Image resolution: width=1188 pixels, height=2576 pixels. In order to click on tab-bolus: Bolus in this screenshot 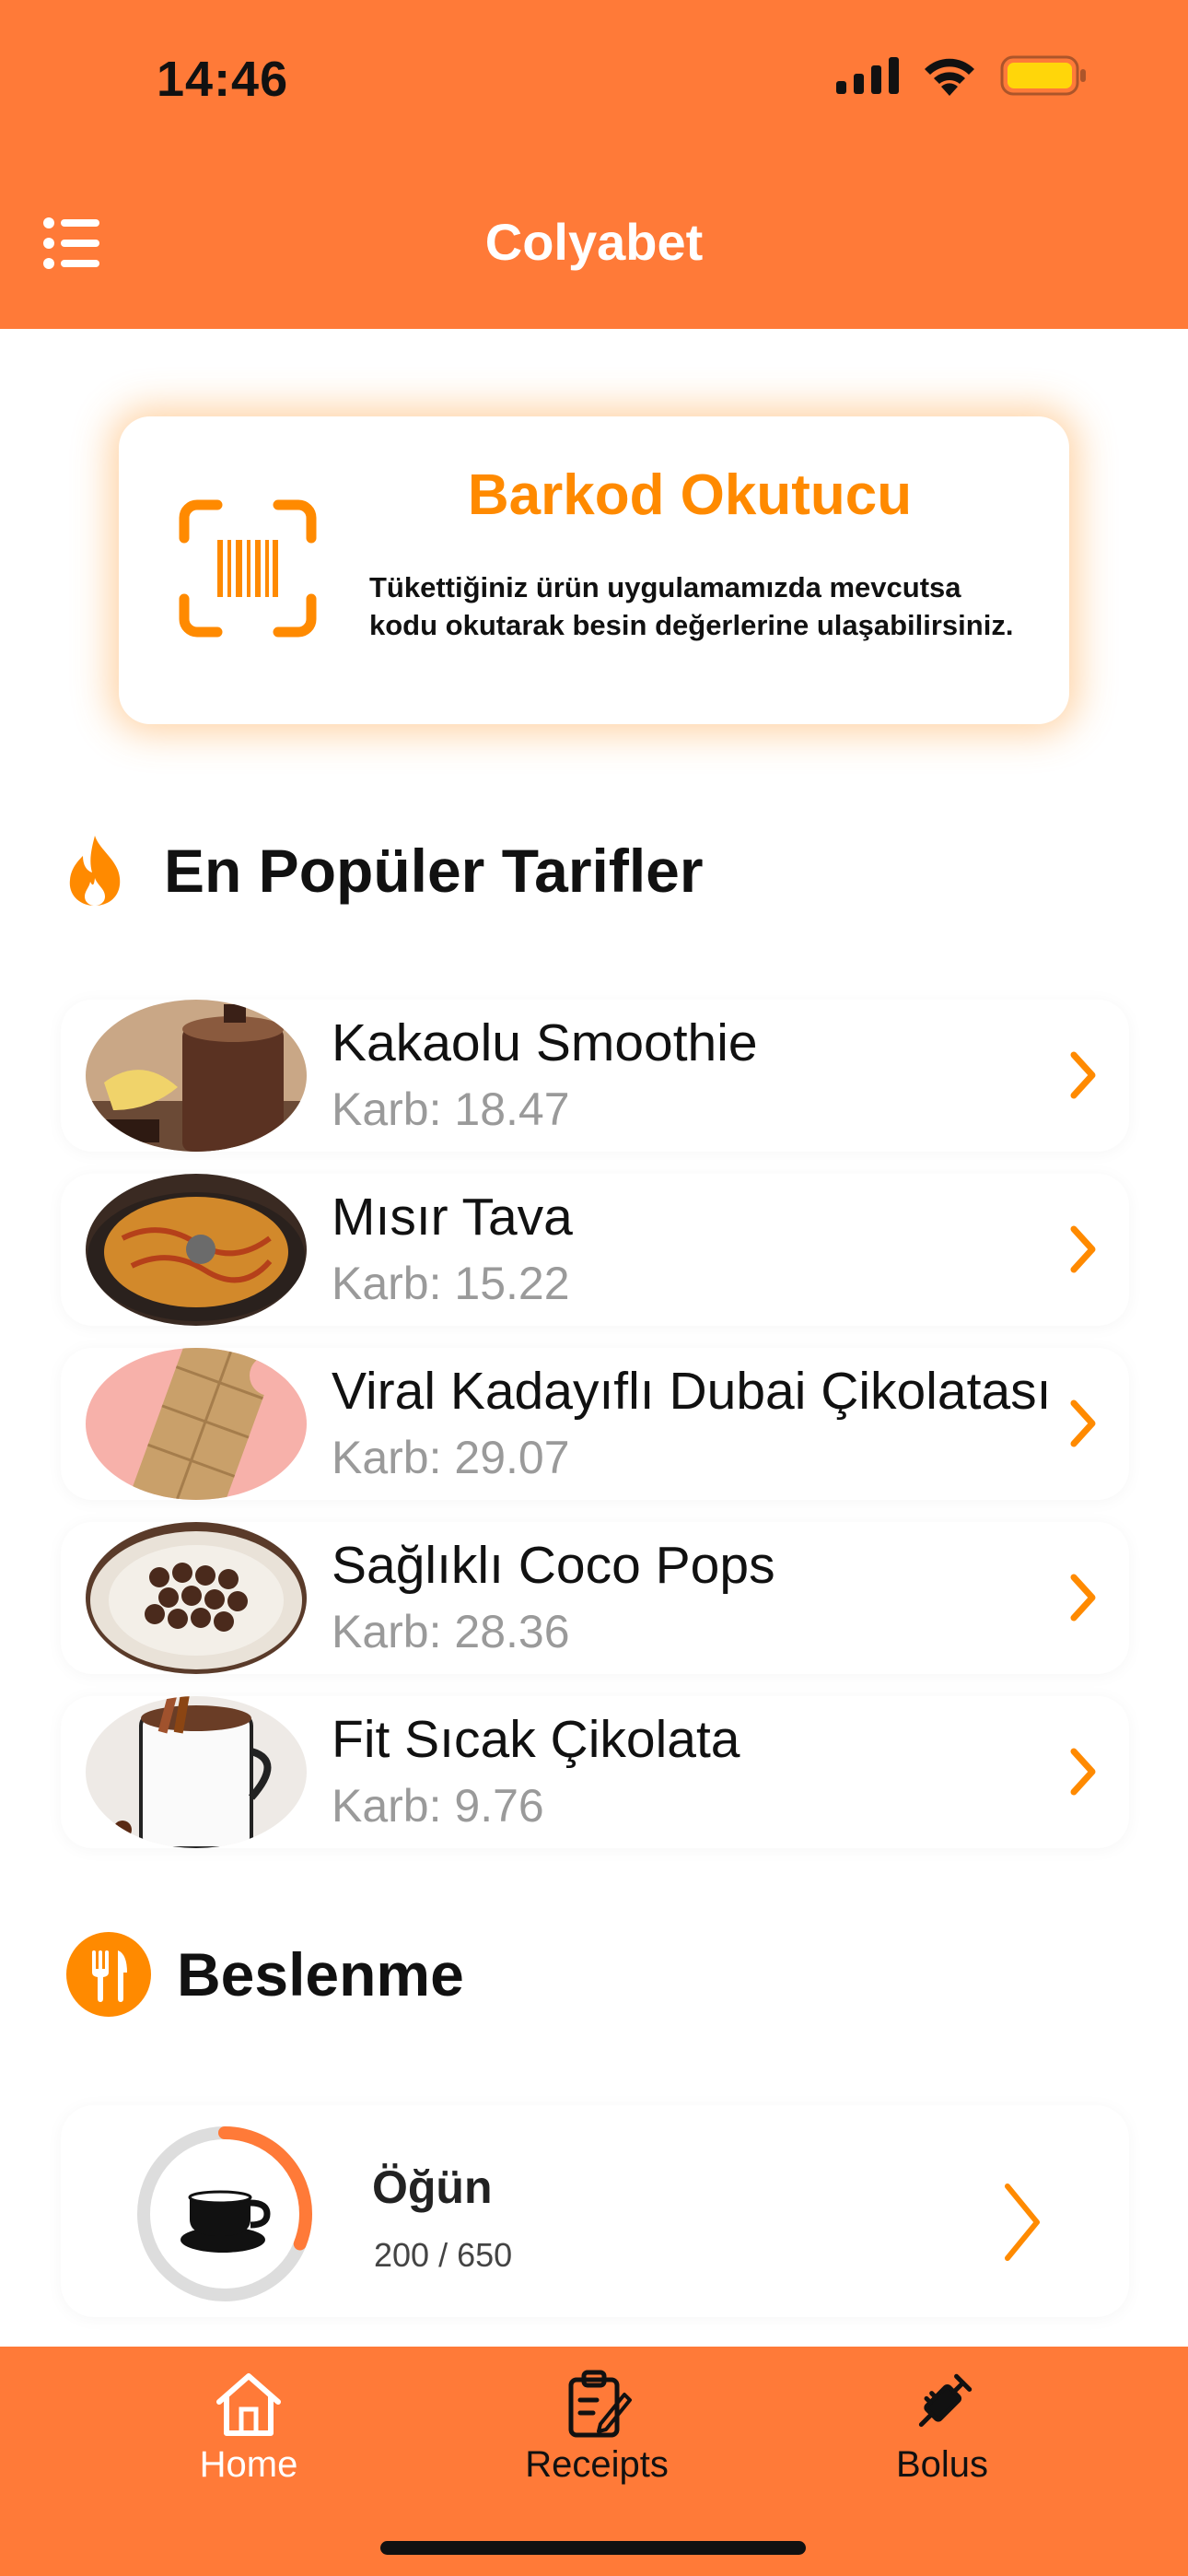, I will do `click(942, 2426)`.